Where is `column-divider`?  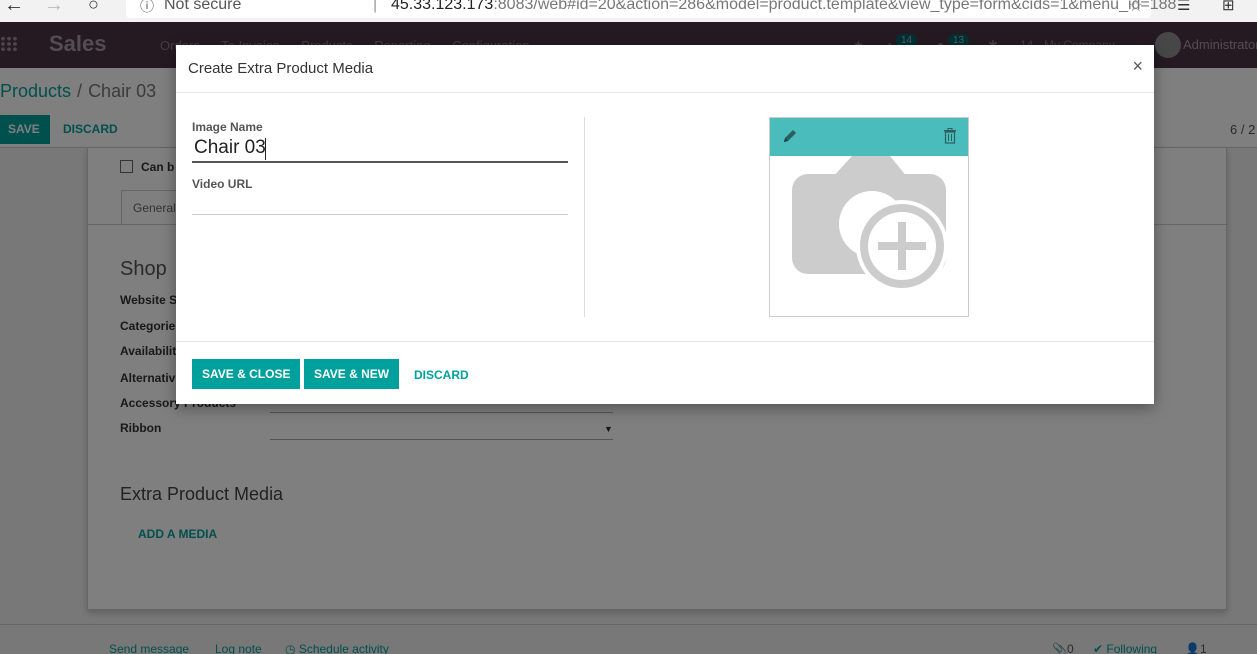
column-divider is located at coordinates (584, 217).